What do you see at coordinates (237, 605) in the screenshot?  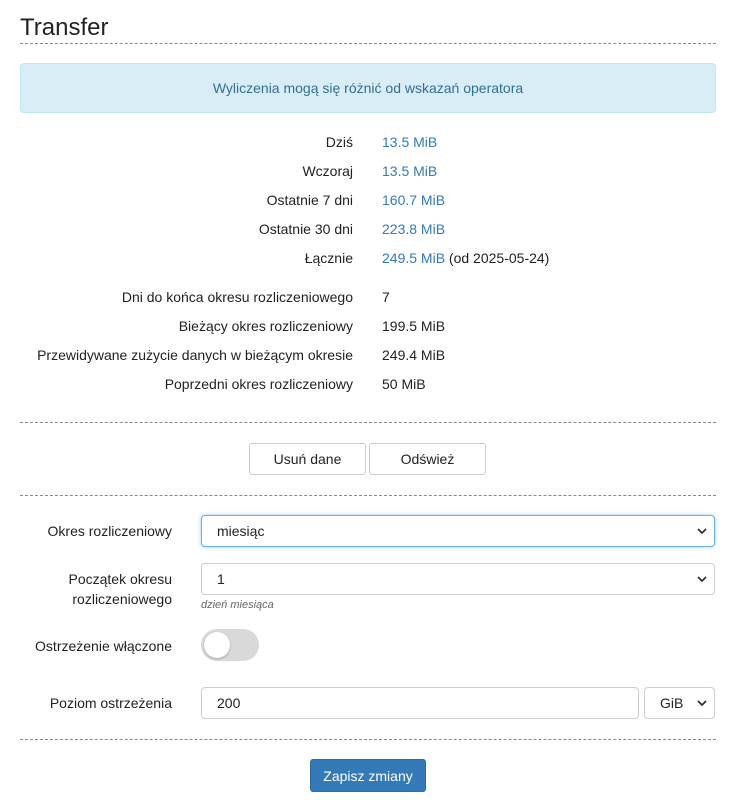 I see `period-start-hint: dzień miesiąca` at bounding box center [237, 605].